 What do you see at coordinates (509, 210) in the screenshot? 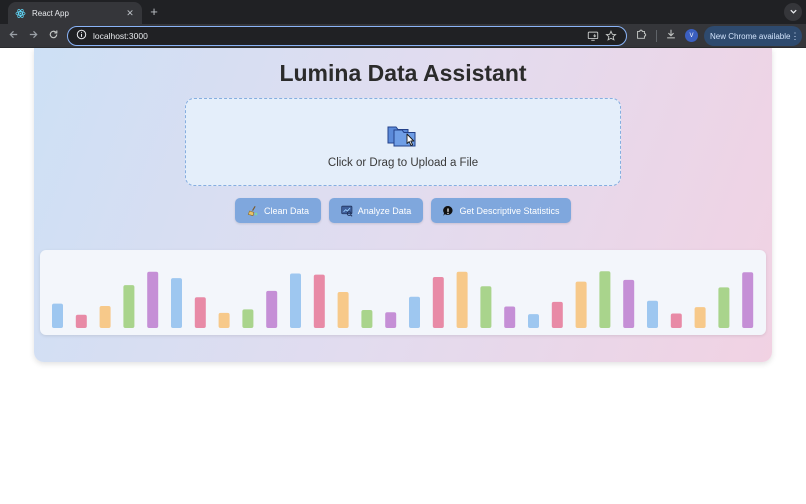
I see `button-label: Get Descriptive Statistics` at bounding box center [509, 210].